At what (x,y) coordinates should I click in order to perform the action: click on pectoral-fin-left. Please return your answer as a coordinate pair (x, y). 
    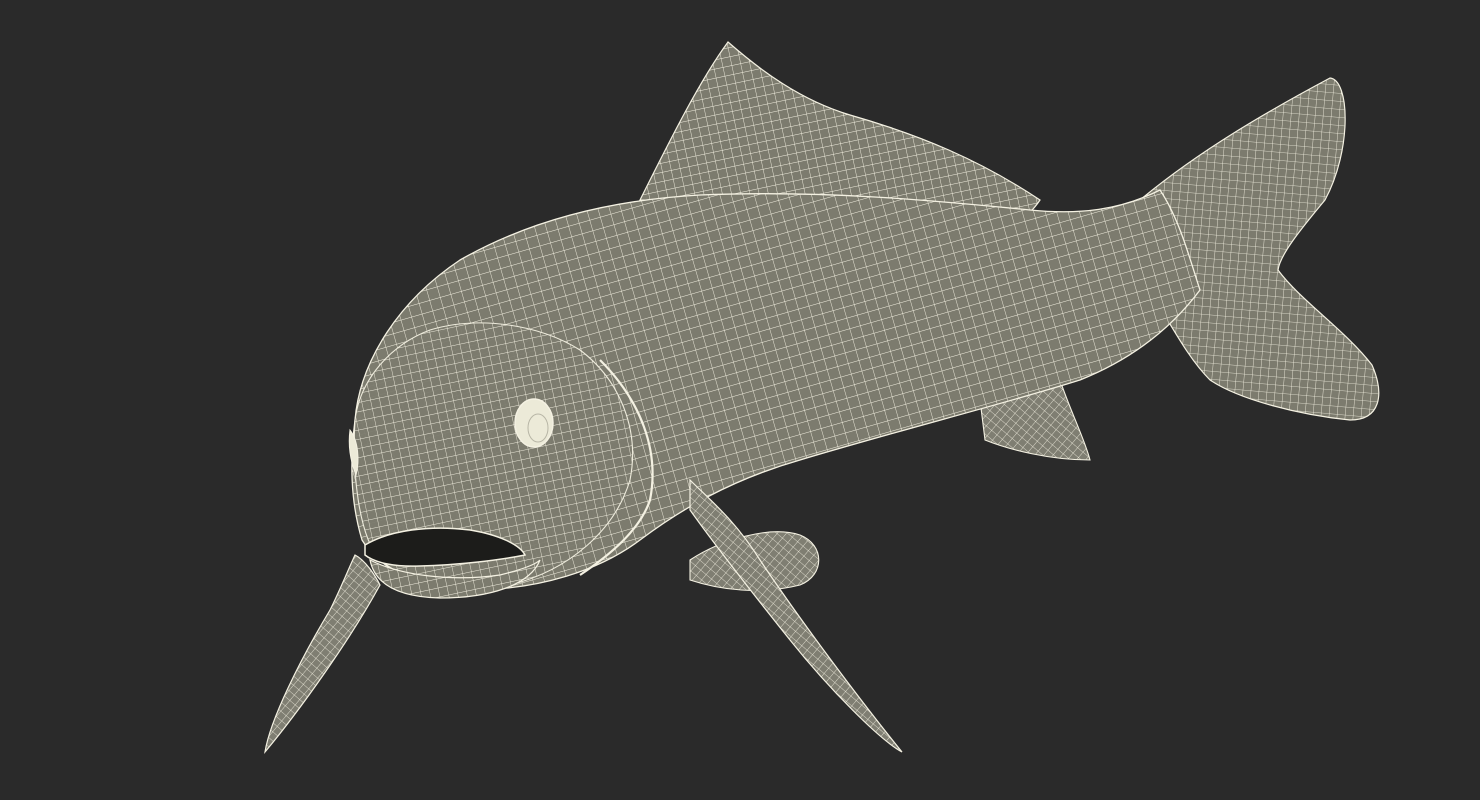
    Looking at the image, I should click on (322, 654).